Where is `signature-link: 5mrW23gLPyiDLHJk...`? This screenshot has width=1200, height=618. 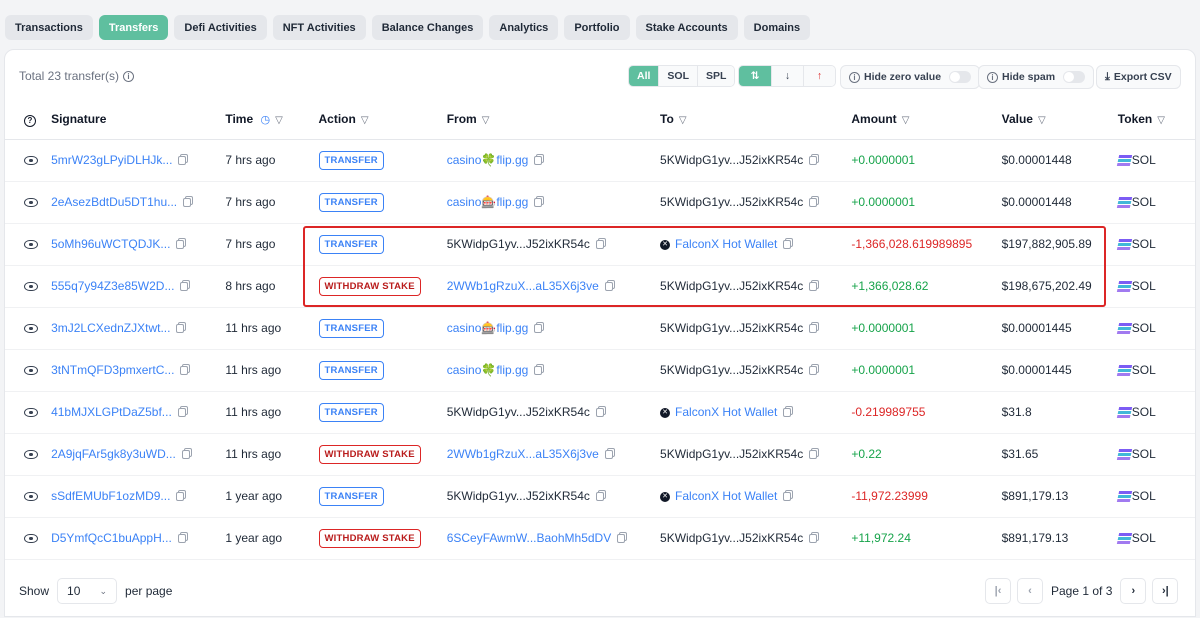 signature-link: 5mrW23gLPyiDLHJk... is located at coordinates (111, 160).